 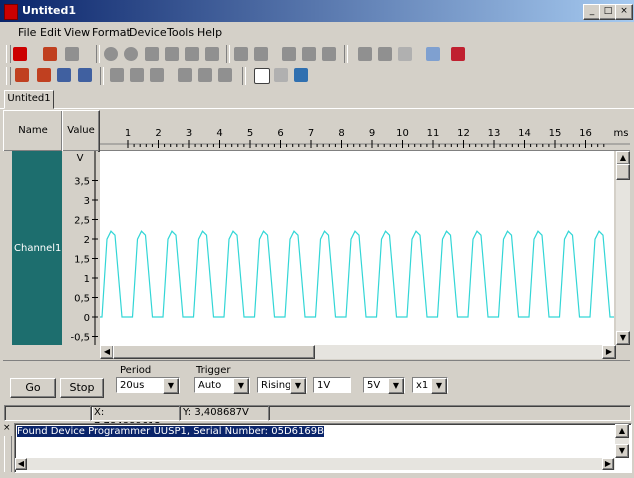 I want to click on menu-device: Device, so click(x=148, y=32).